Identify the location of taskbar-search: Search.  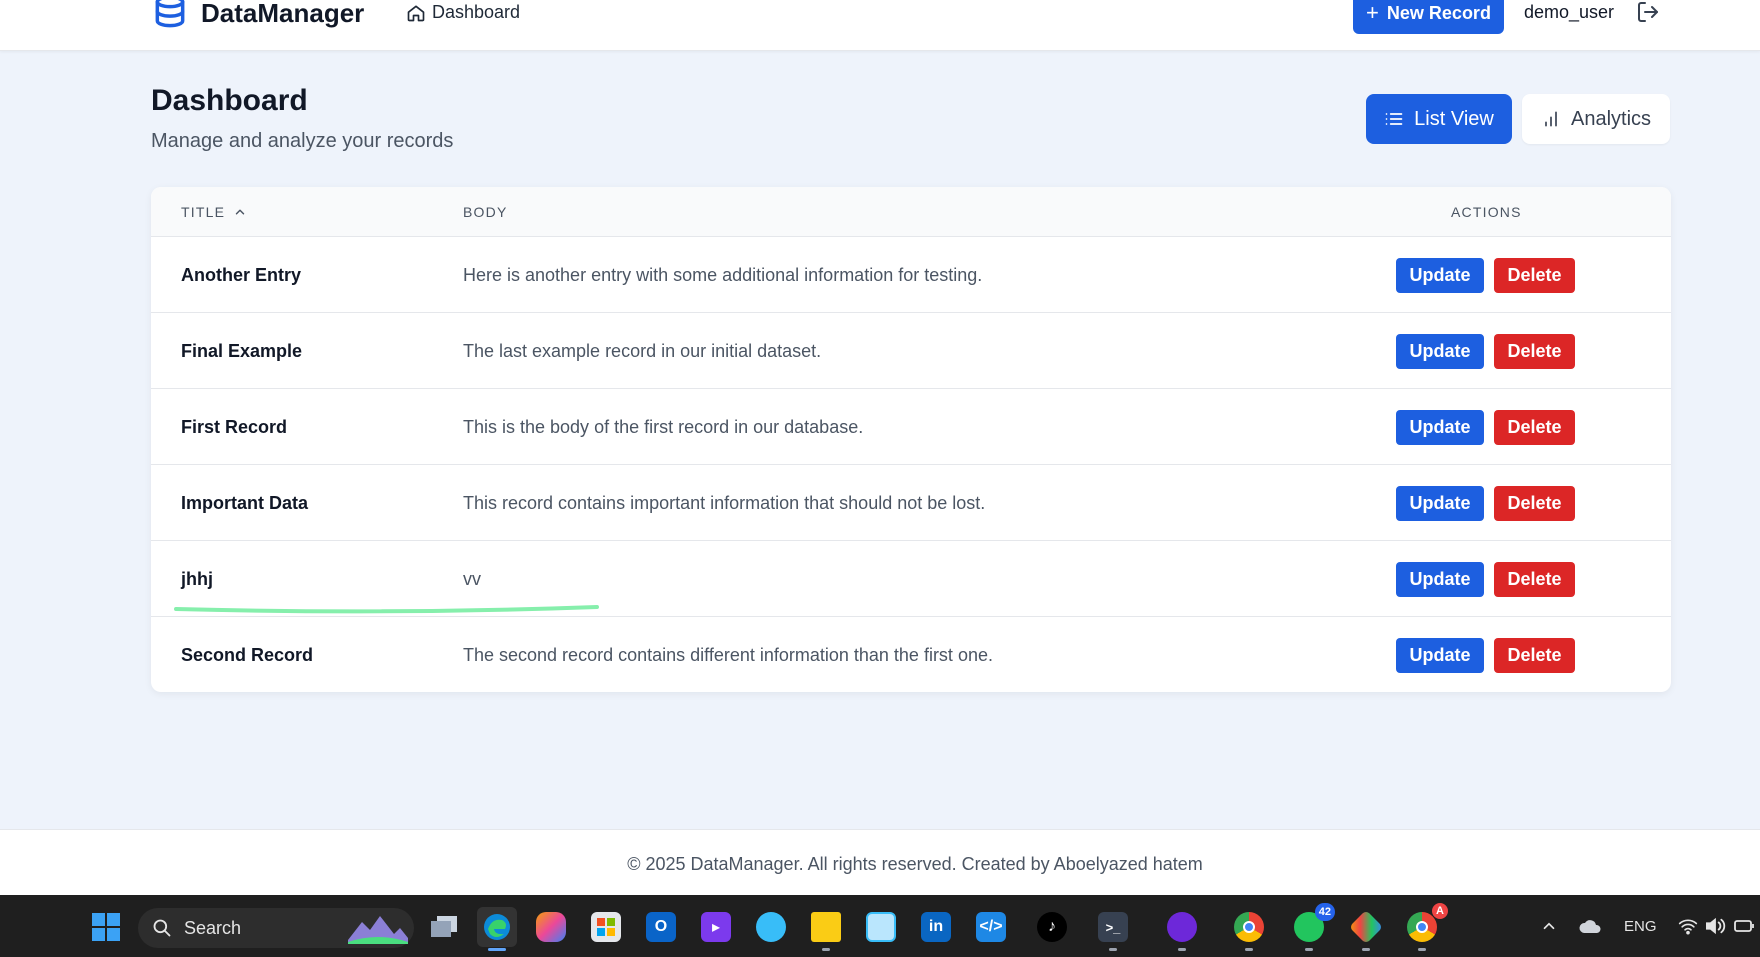
(276, 928).